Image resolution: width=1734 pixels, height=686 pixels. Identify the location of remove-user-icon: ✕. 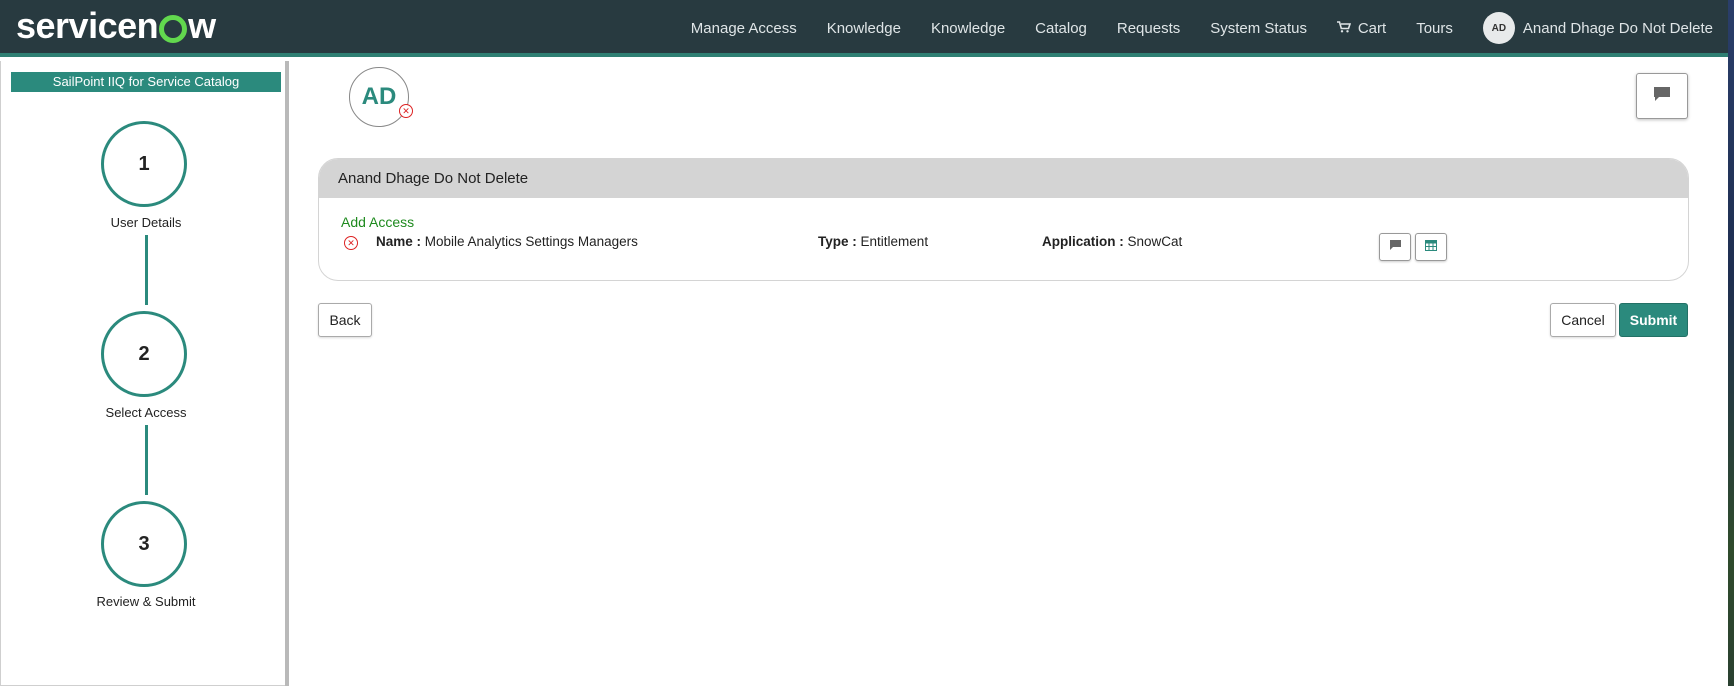
(406, 111).